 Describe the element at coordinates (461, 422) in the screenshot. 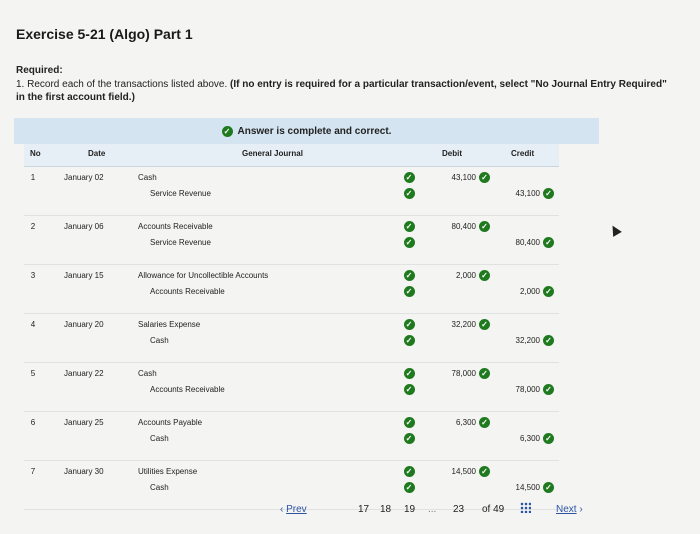

I see `debit-field: 6,300 ✓` at that location.